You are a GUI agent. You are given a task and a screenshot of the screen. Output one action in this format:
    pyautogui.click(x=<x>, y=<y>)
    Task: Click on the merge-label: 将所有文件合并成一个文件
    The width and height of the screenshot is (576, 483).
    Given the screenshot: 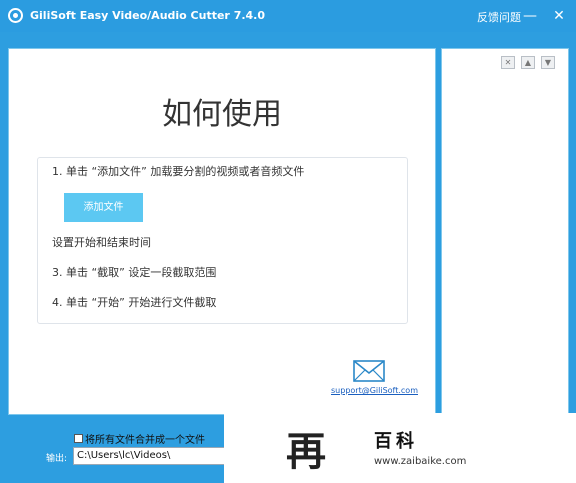 What is the action you would take?
    pyautogui.click(x=145, y=440)
    